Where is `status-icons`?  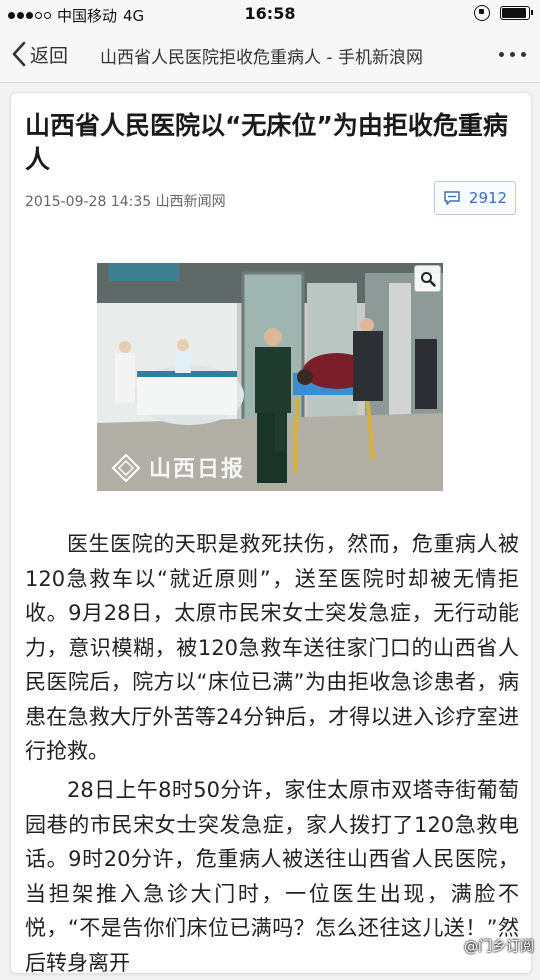 status-icons is located at coordinates (503, 13).